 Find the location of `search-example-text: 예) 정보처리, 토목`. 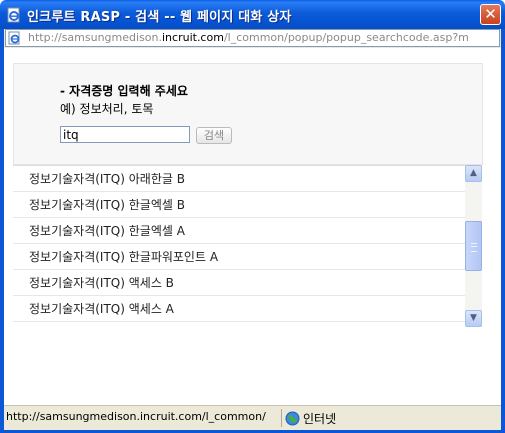

search-example-text: 예) 정보처리, 토목 is located at coordinates (107, 109).